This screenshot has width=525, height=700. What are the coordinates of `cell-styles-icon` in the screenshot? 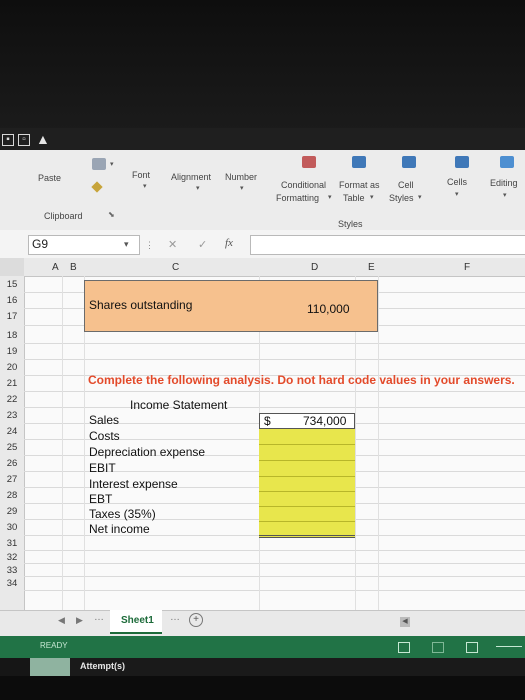 It's located at (409, 162).